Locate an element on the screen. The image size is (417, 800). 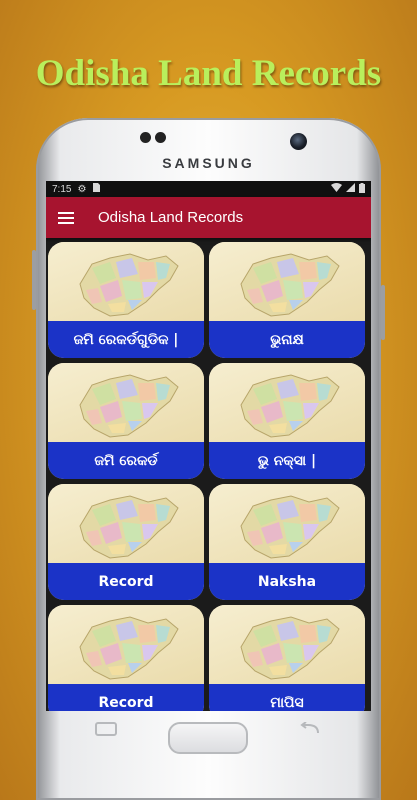
tile-bhu-naksha-odia: ଭୁ ନକ୍ସା | is located at coordinates (287, 421).